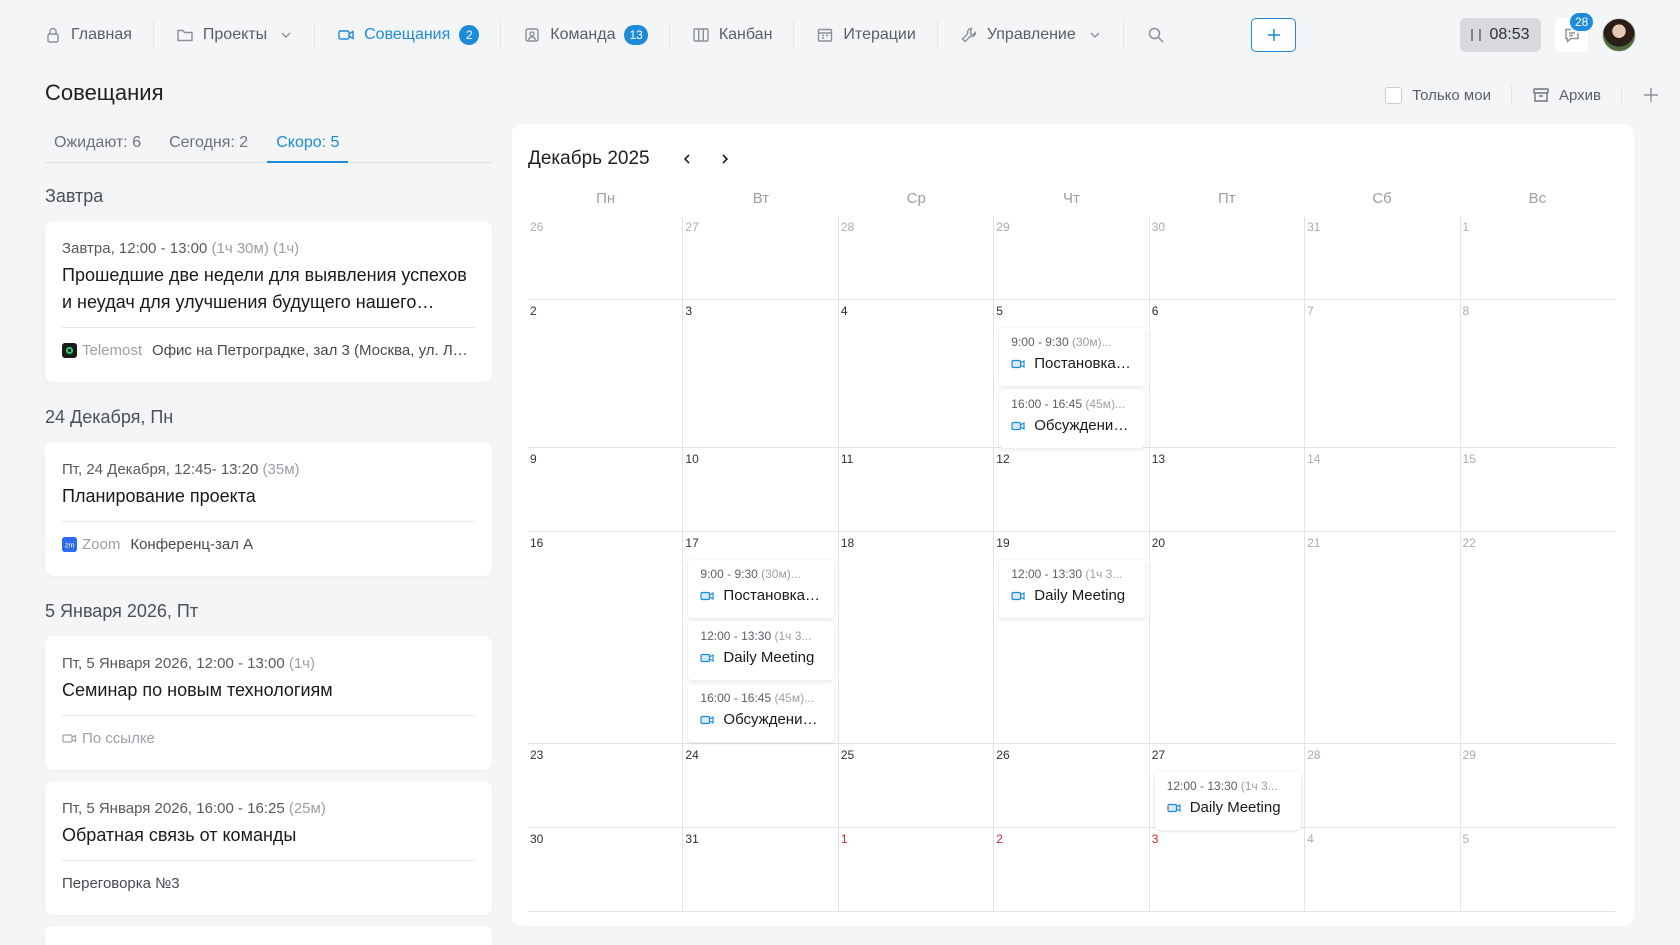  What do you see at coordinates (97, 144) in the screenshot?
I see `tab-pending: Ожидают: 6` at bounding box center [97, 144].